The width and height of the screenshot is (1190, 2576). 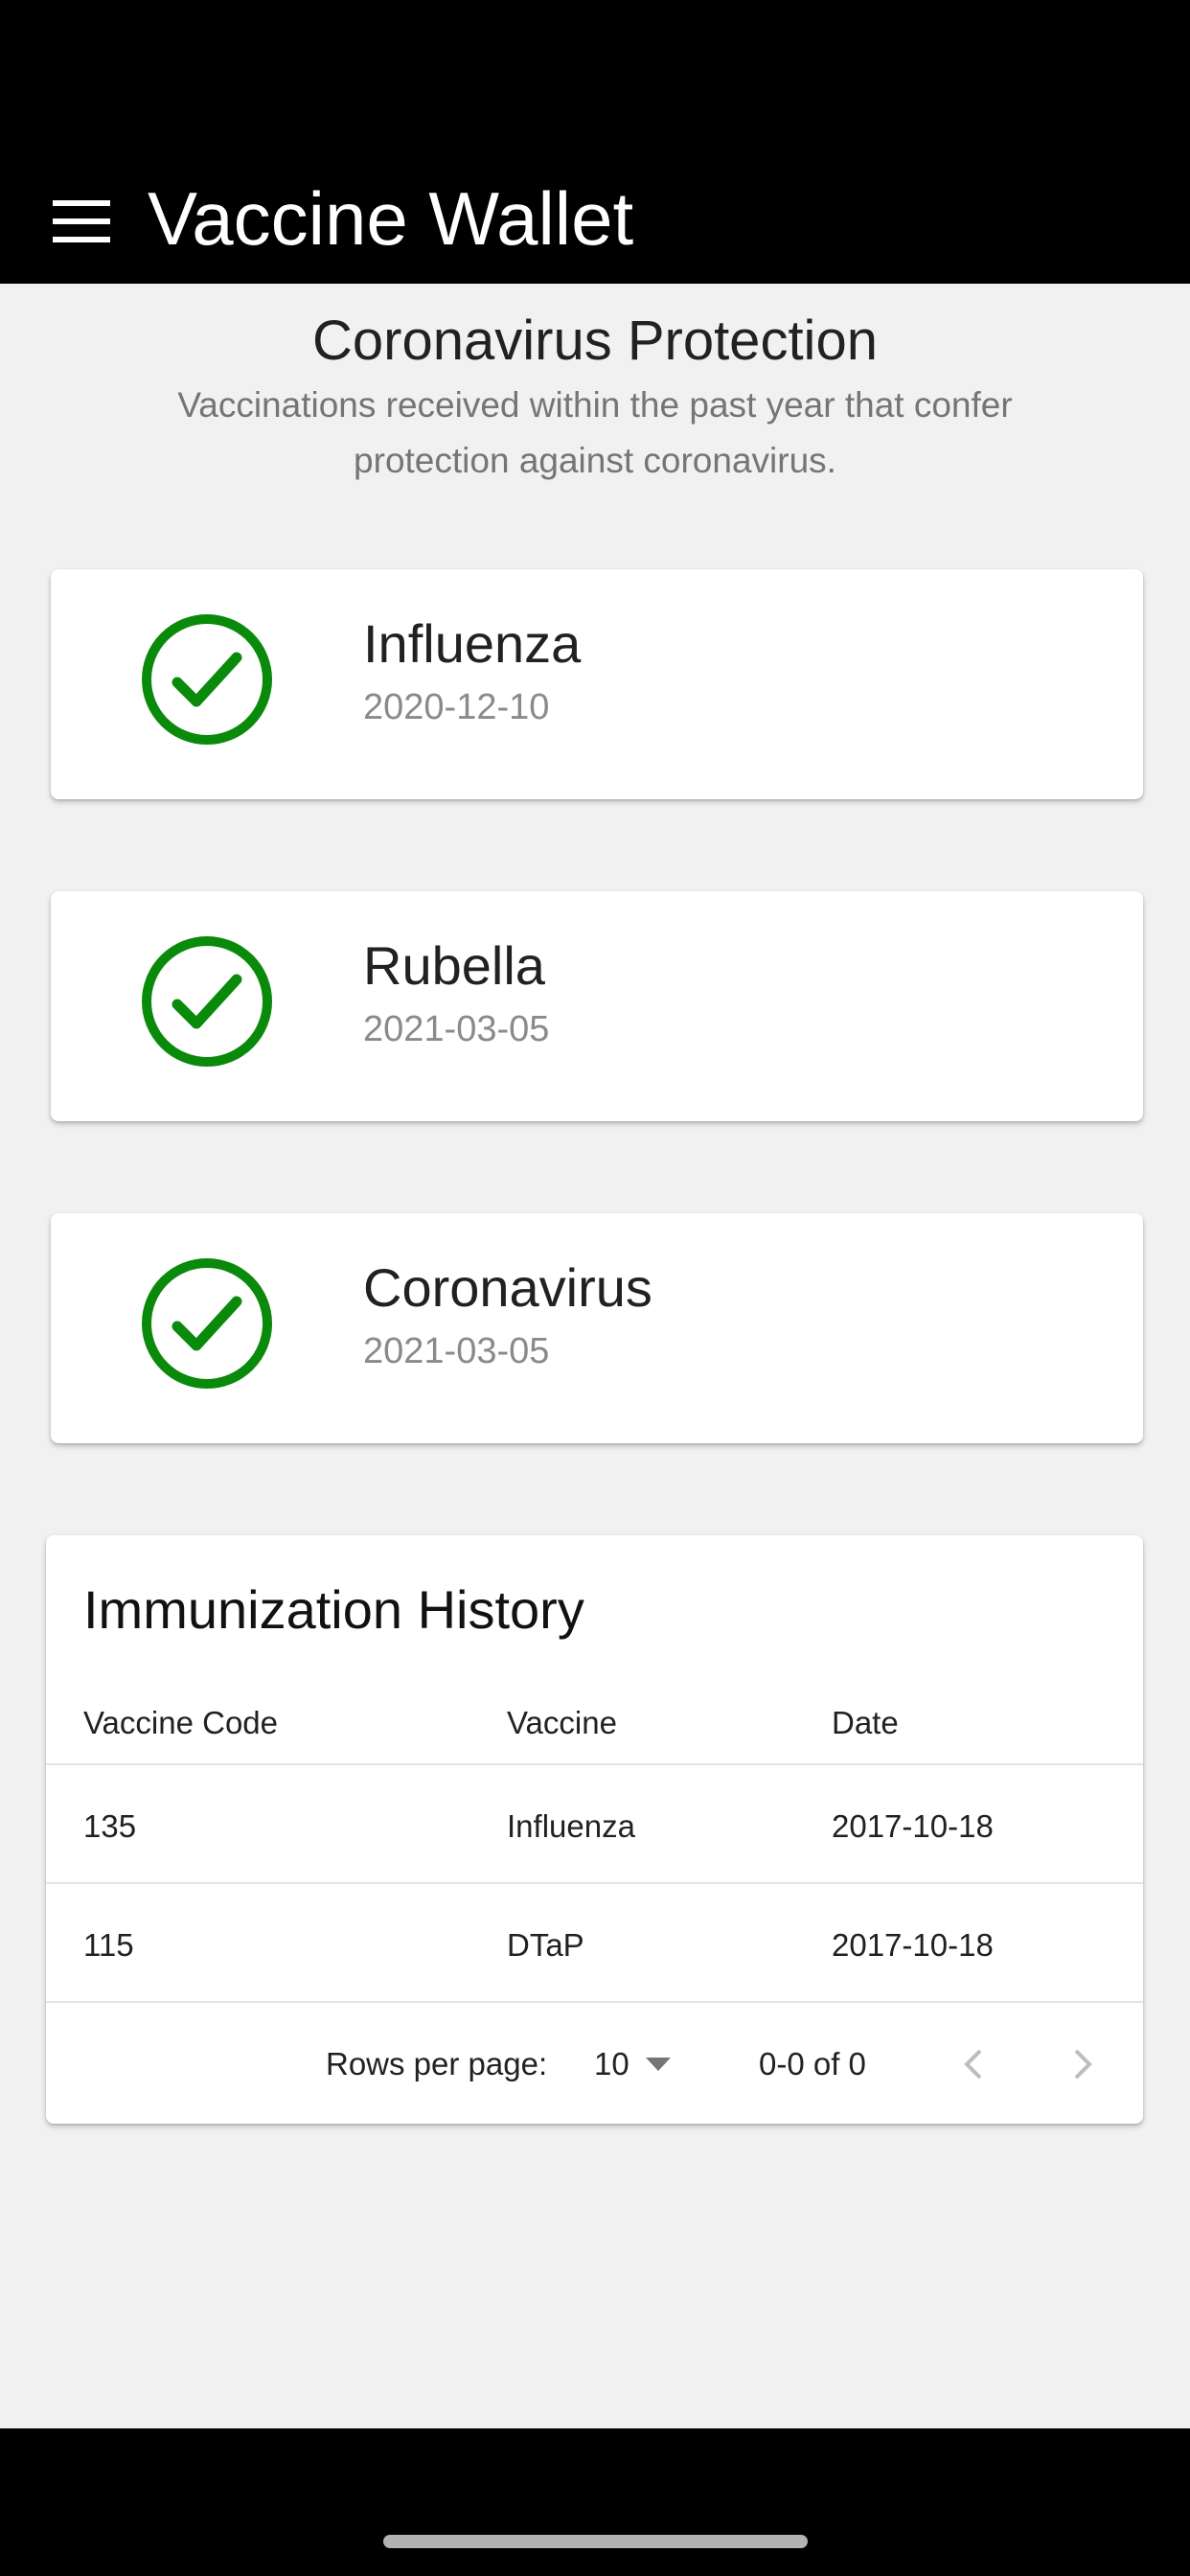 What do you see at coordinates (437, 2064) in the screenshot?
I see `rows-per-page-label: Rows per page:` at bounding box center [437, 2064].